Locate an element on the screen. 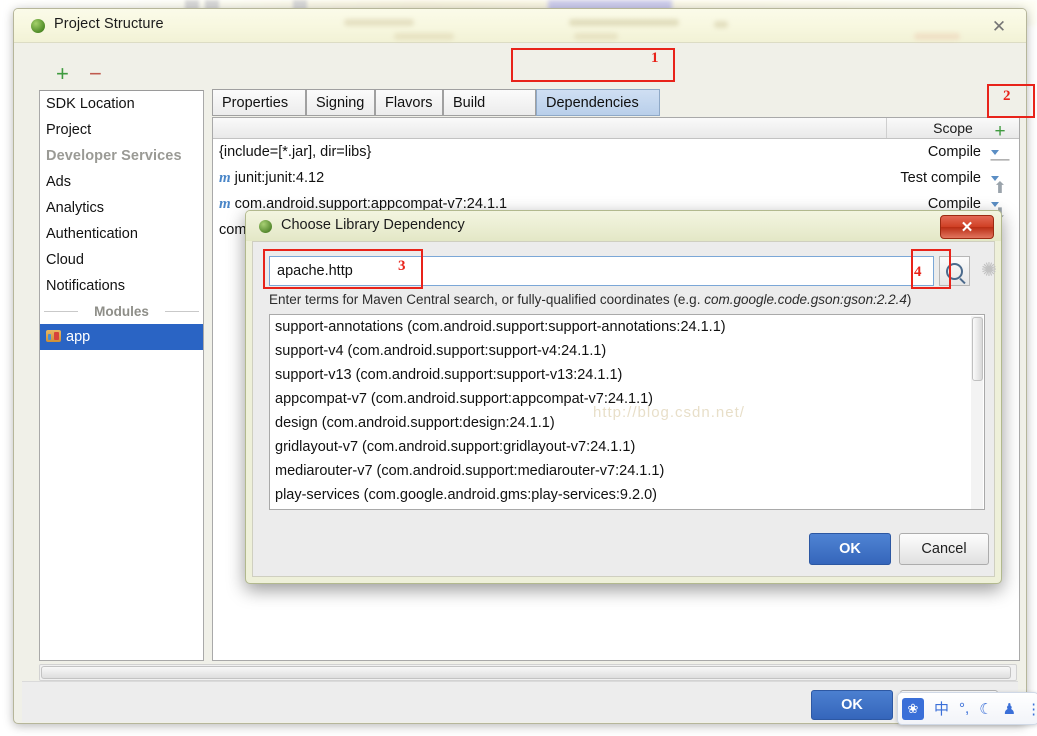  sidebar-item-cloud: Cloud is located at coordinates (121, 260).